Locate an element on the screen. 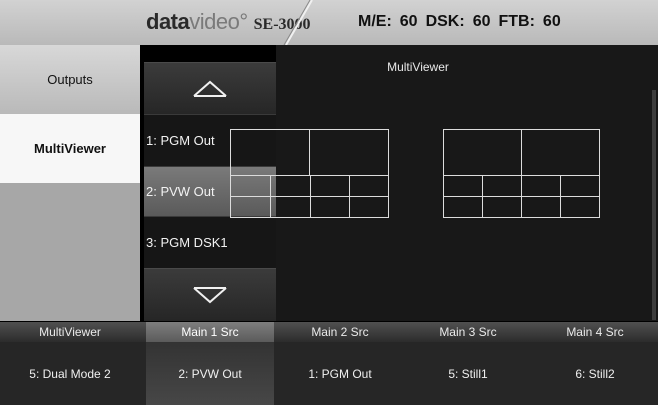 This screenshot has height=405, width=658. page-title: MultiViewer is located at coordinates (418, 67).